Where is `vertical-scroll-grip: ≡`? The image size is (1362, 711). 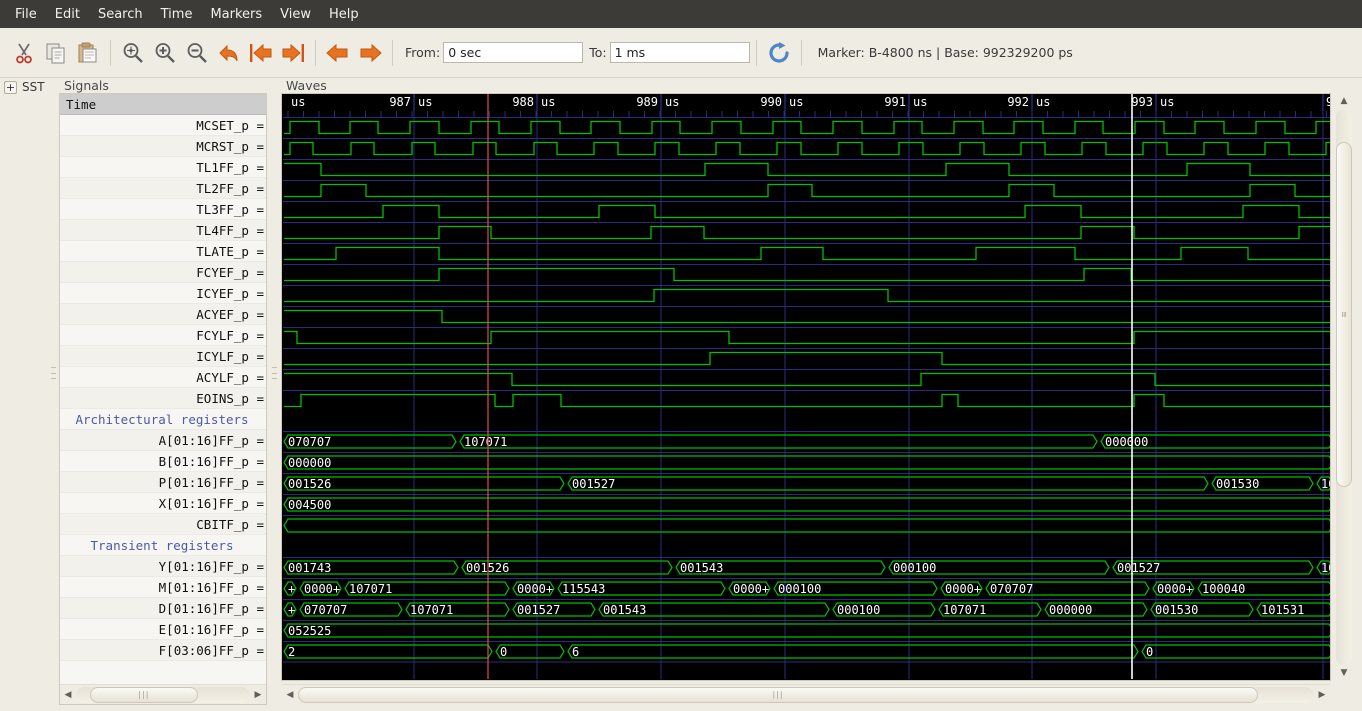 vertical-scroll-grip: ≡ is located at coordinates (1344, 314).